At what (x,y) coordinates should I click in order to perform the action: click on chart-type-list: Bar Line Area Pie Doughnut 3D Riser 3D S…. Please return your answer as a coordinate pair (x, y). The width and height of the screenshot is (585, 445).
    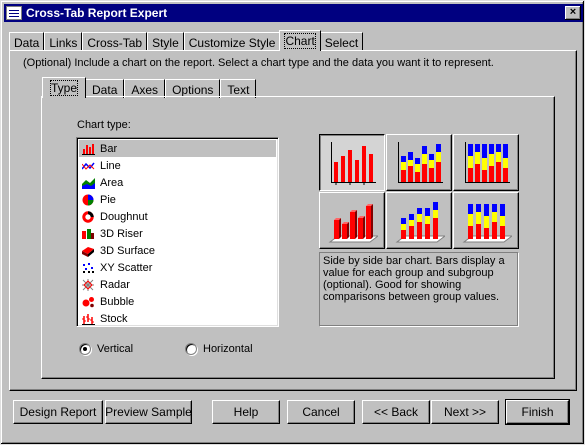
    Looking at the image, I should click on (177, 232).